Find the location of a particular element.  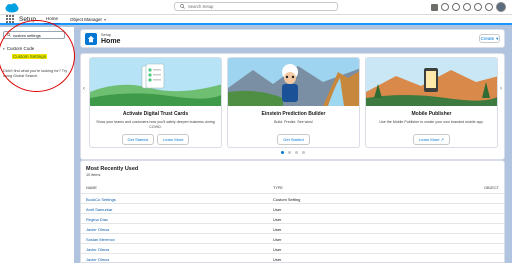

card-actions: Learn More ↗ is located at coordinates (431, 139).